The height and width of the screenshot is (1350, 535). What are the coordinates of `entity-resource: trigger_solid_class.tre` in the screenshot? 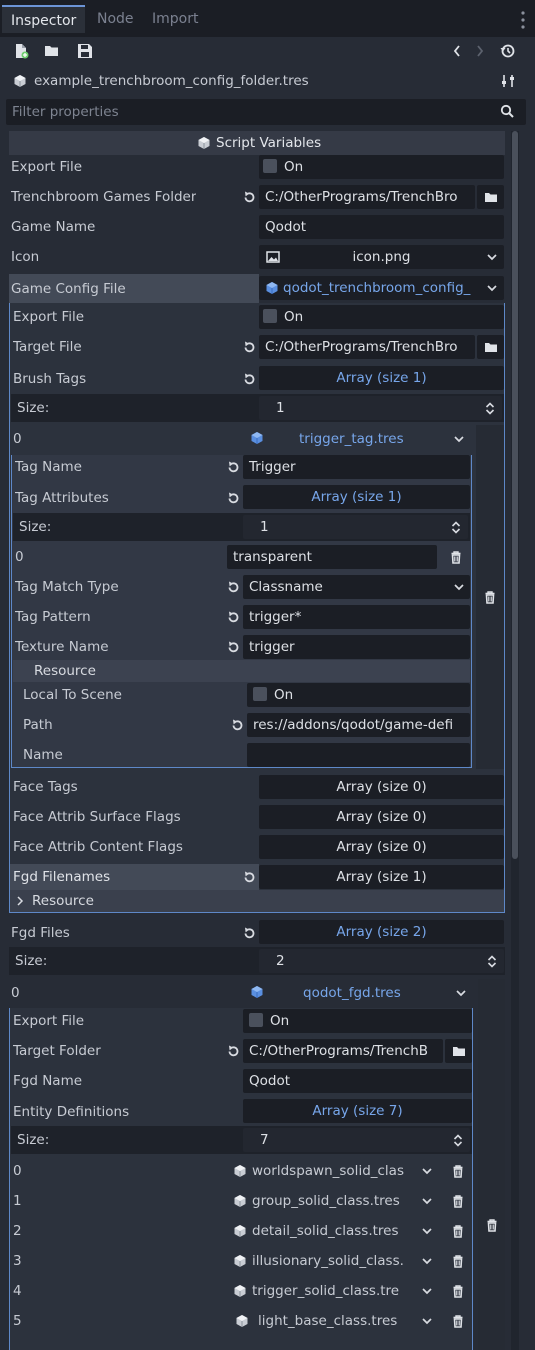 It's located at (338, 1291).